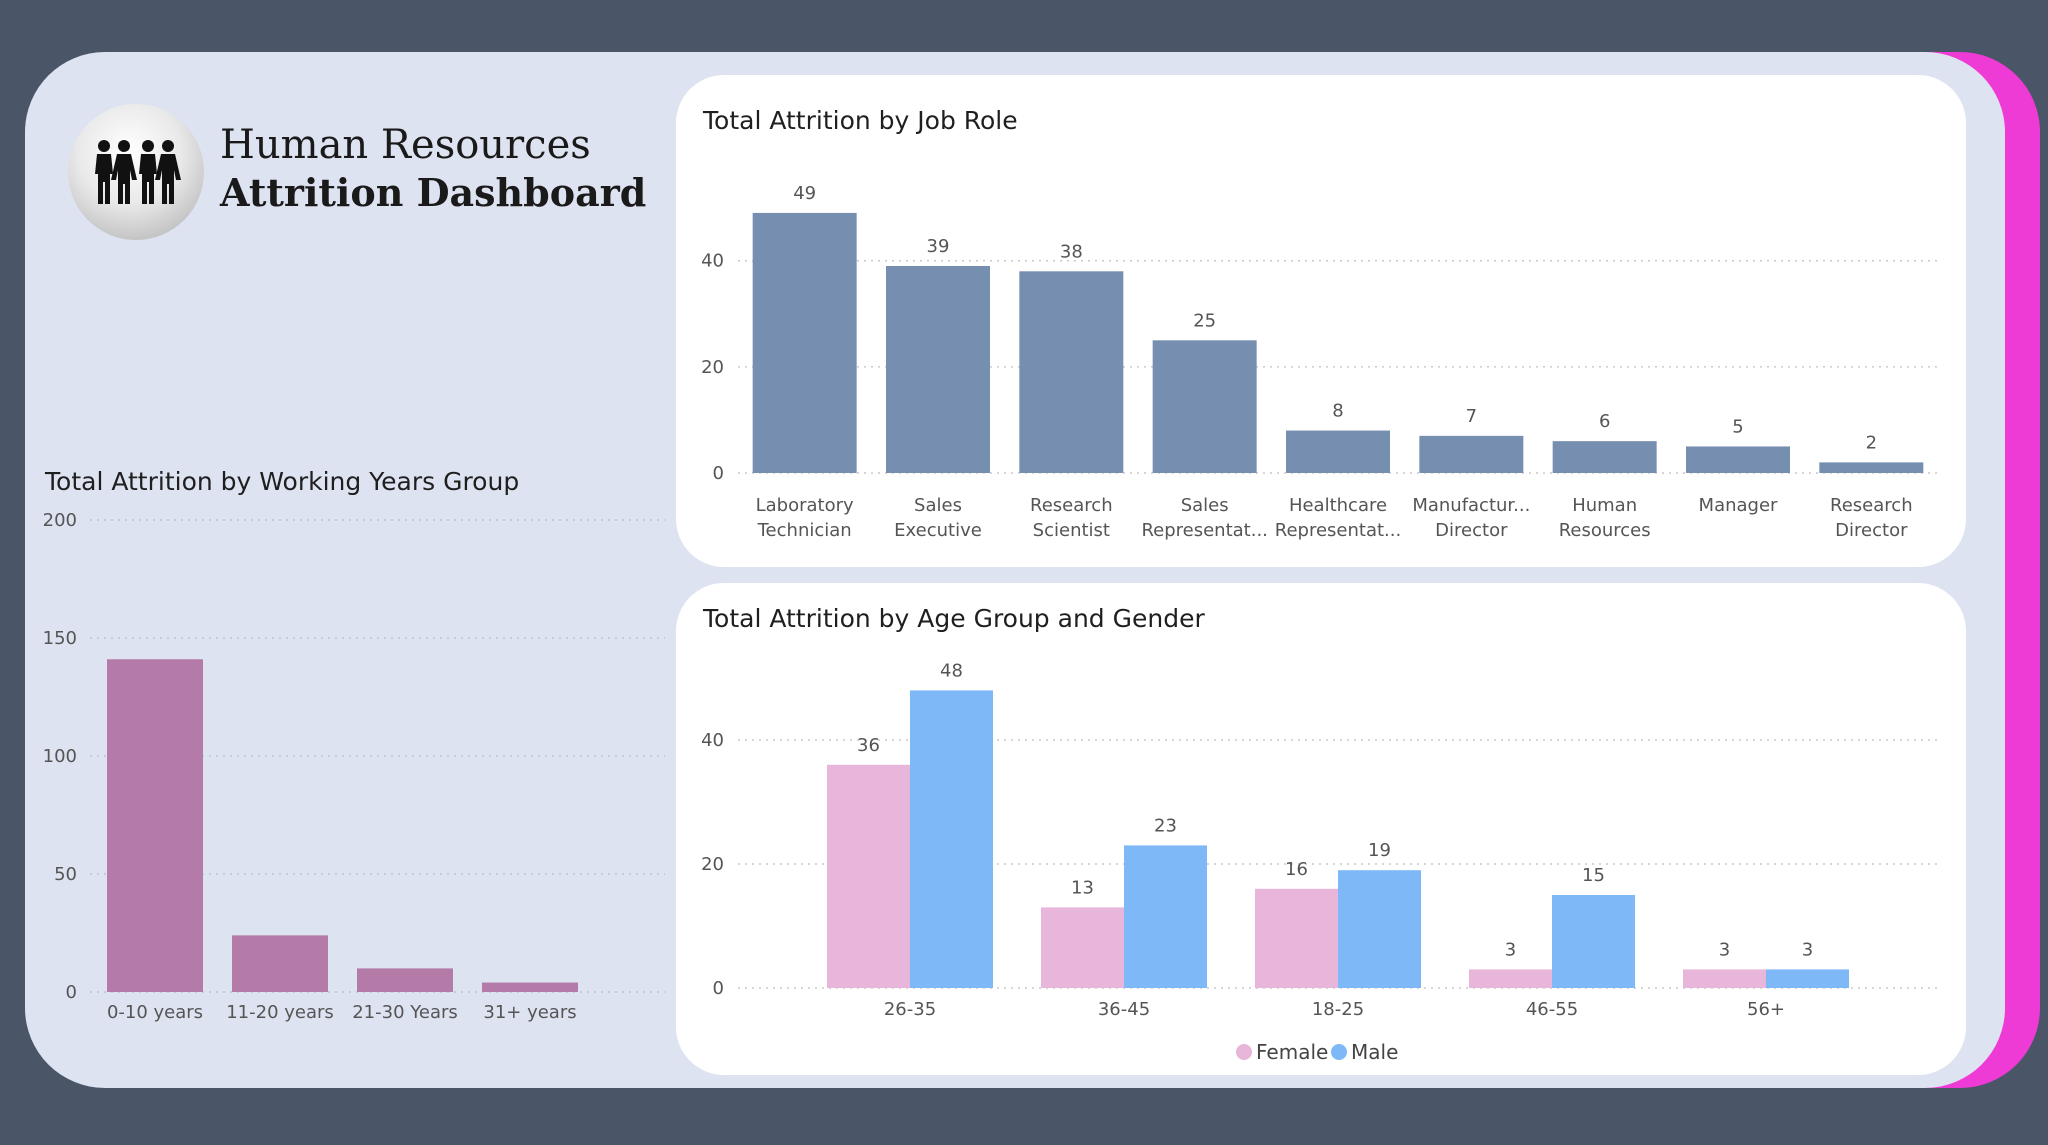  What do you see at coordinates (1604, 421) in the screenshot?
I see `data-label: 6` at bounding box center [1604, 421].